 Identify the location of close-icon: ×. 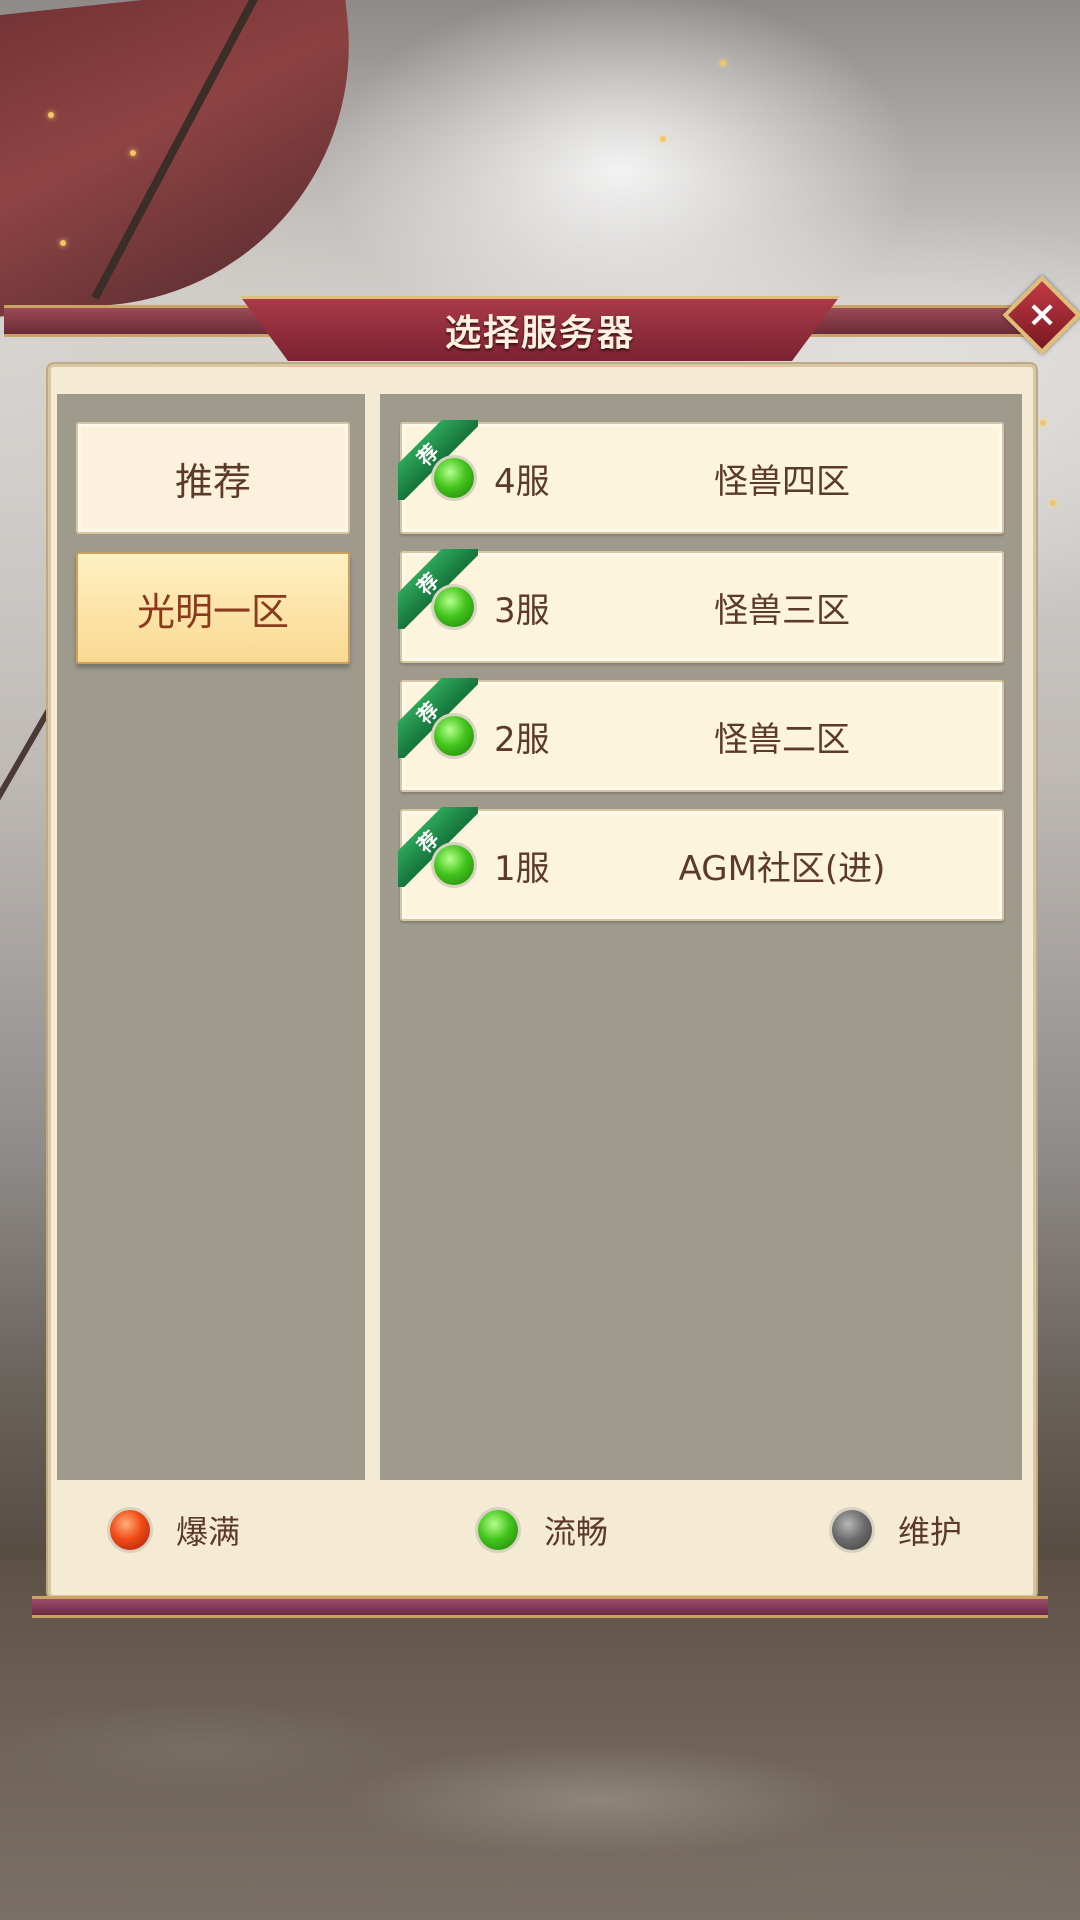
(1042, 314).